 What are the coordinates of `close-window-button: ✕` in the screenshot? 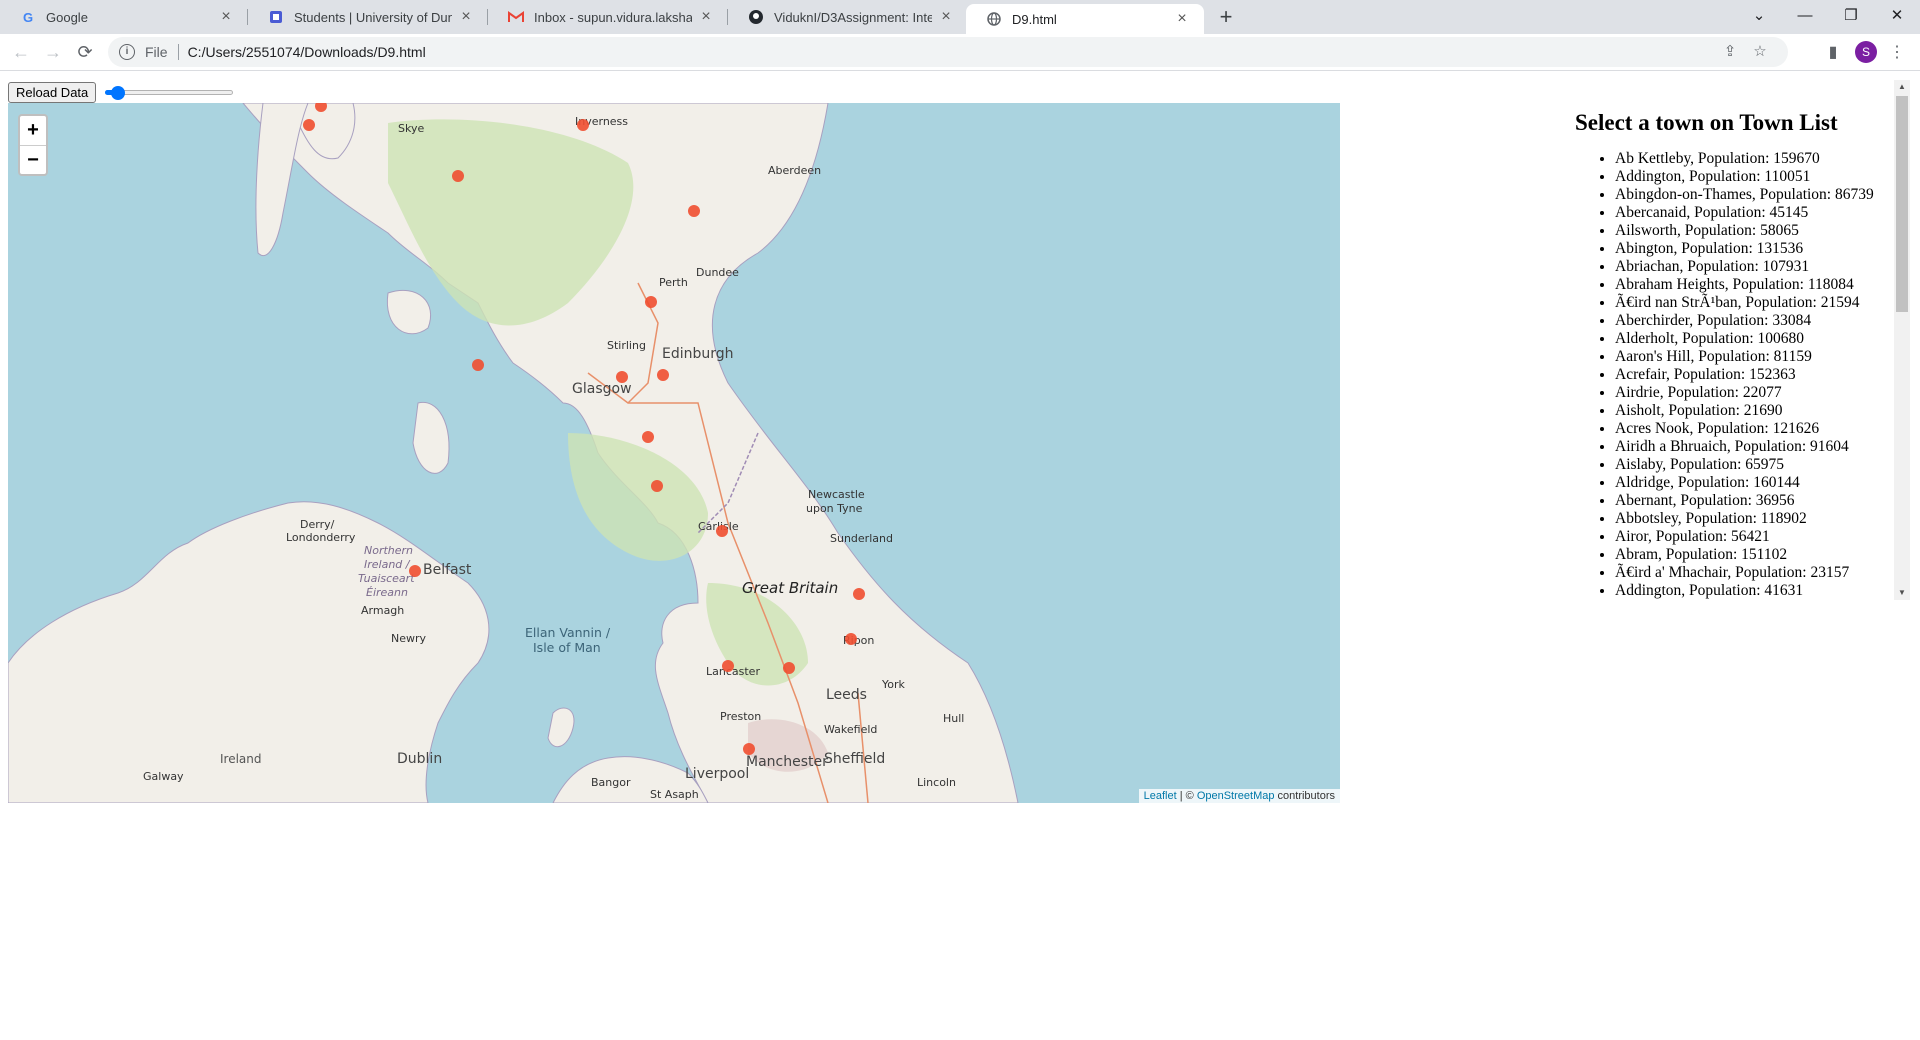 It's located at (1897, 15).